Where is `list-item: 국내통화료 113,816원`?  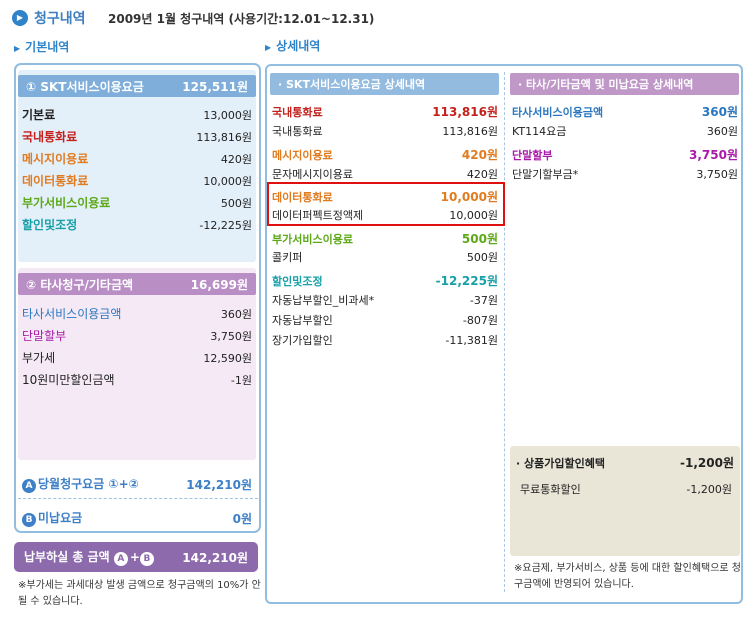 list-item: 국내통화료 113,816원 is located at coordinates (137, 137).